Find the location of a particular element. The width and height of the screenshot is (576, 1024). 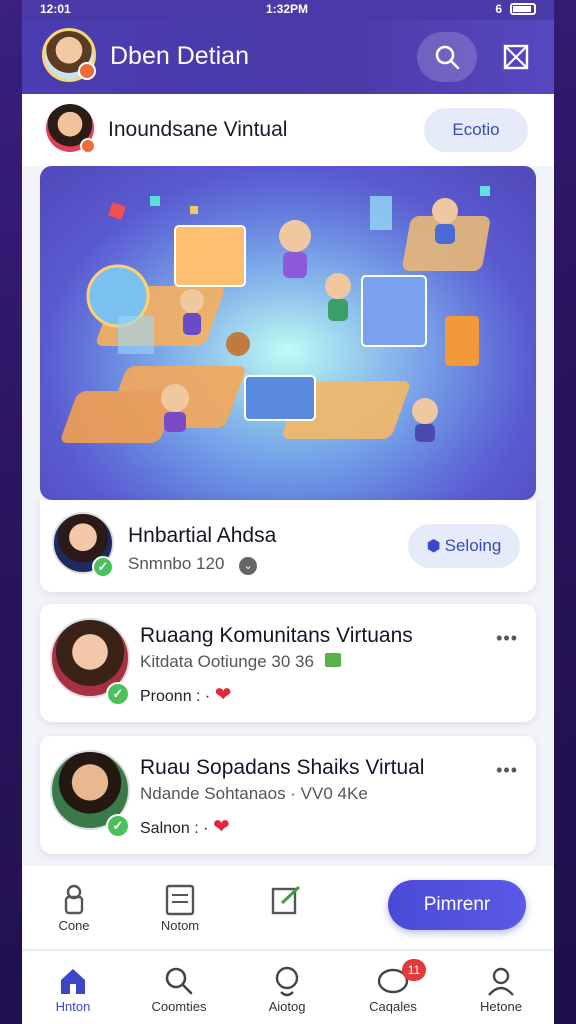

chat-badge: 11 is located at coordinates (414, 970).